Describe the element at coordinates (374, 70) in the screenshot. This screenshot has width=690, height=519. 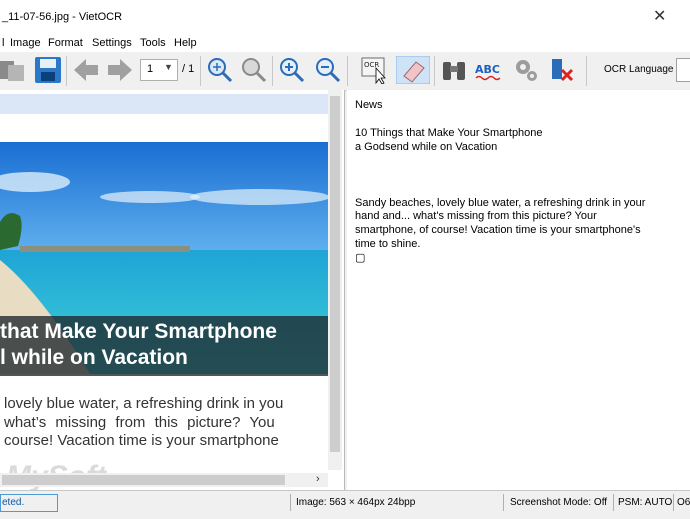
I see `ocr-icon: OCR` at that location.